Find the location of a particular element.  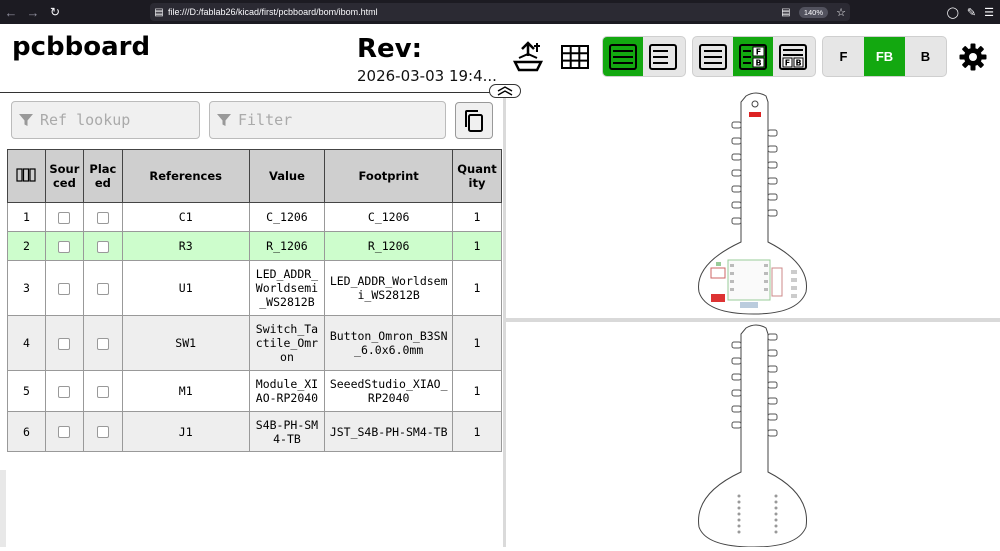

references-cell: M1 is located at coordinates (185, 391).